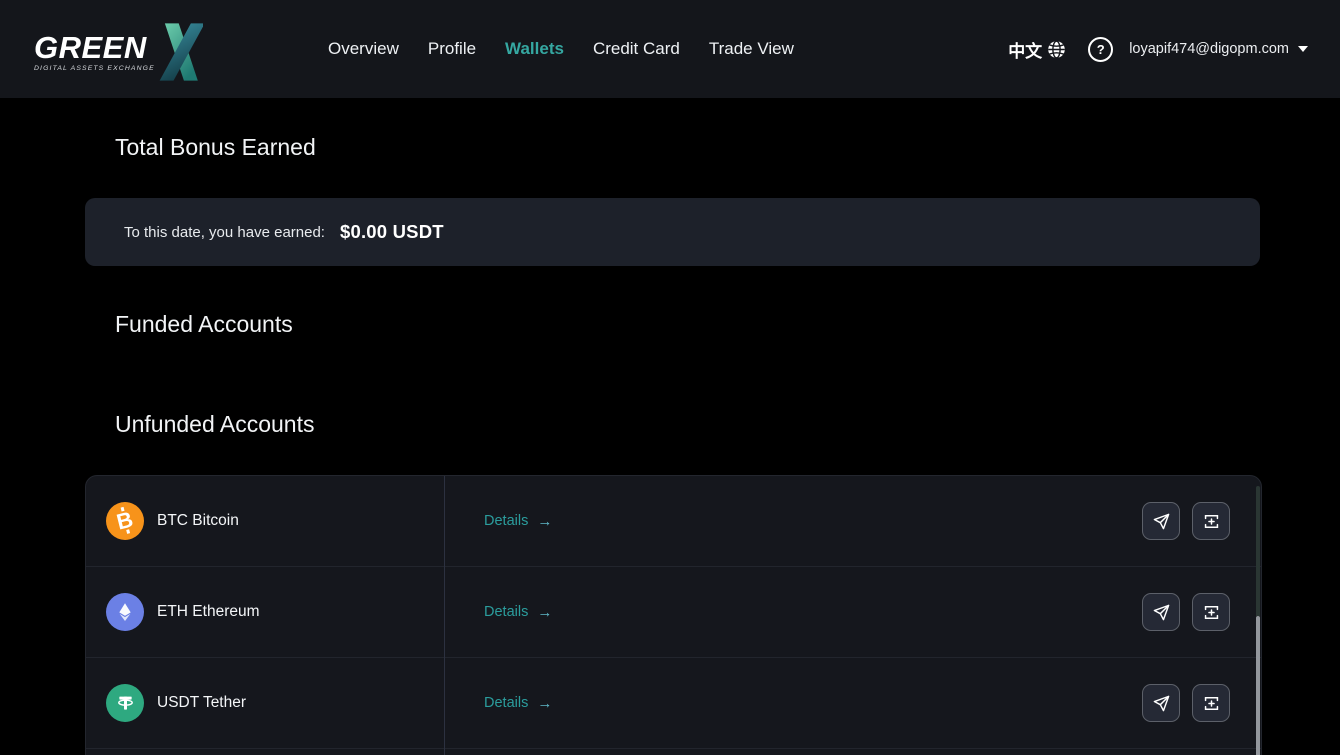 The height and width of the screenshot is (755, 1340). What do you see at coordinates (215, 147) in the screenshot?
I see `total-bonus-title: Total Bonus Earned` at bounding box center [215, 147].